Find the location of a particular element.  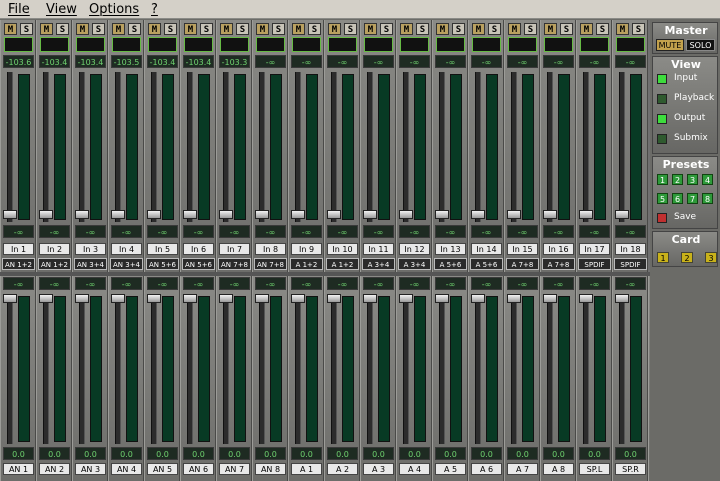

card-button-2: 2 is located at coordinates (687, 257).